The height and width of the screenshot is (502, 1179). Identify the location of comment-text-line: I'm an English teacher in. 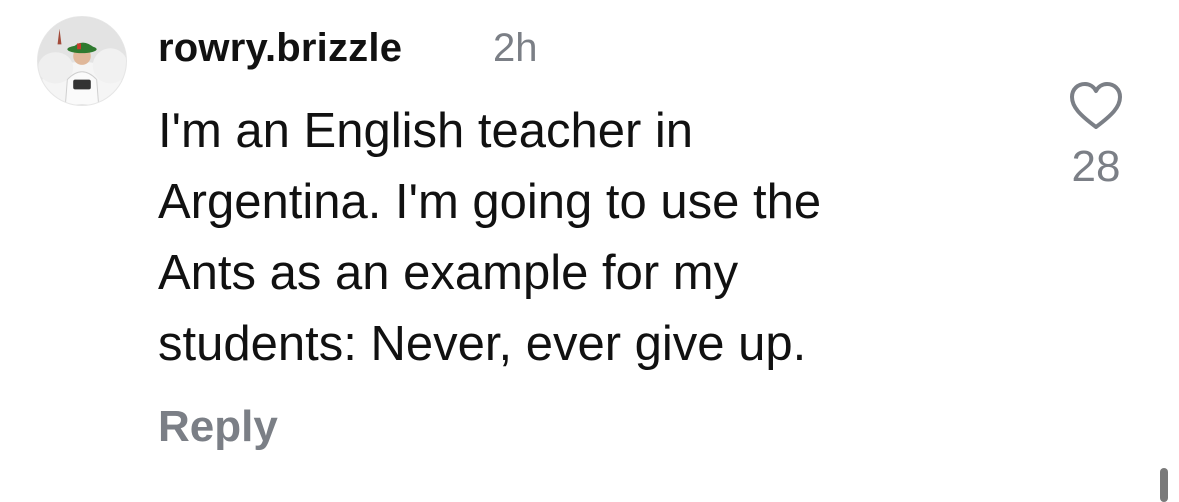
(426, 131).